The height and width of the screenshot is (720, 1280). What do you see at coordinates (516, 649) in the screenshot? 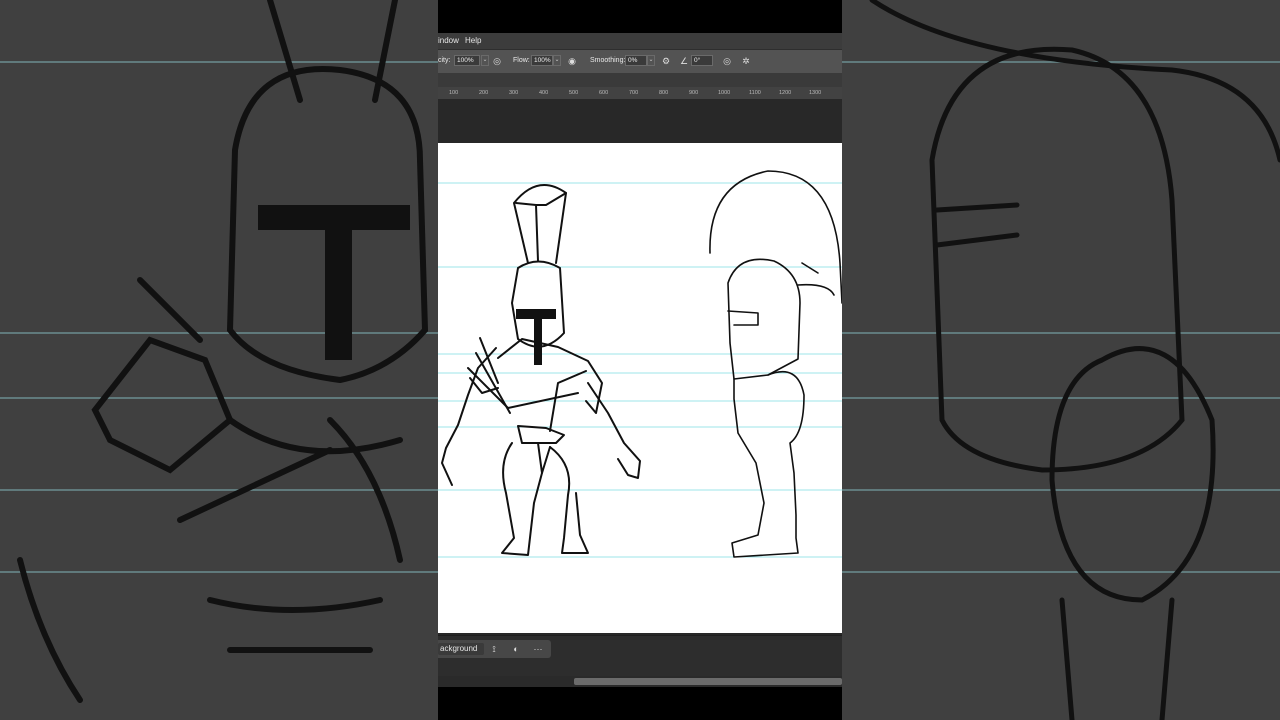
I see `adjustment-icon: ◐` at bounding box center [516, 649].